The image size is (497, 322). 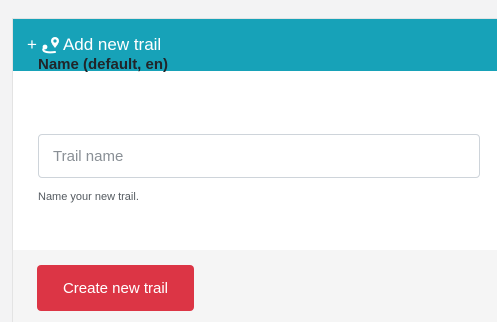 What do you see at coordinates (112, 44) in the screenshot?
I see `card-title: Add new trail` at bounding box center [112, 44].